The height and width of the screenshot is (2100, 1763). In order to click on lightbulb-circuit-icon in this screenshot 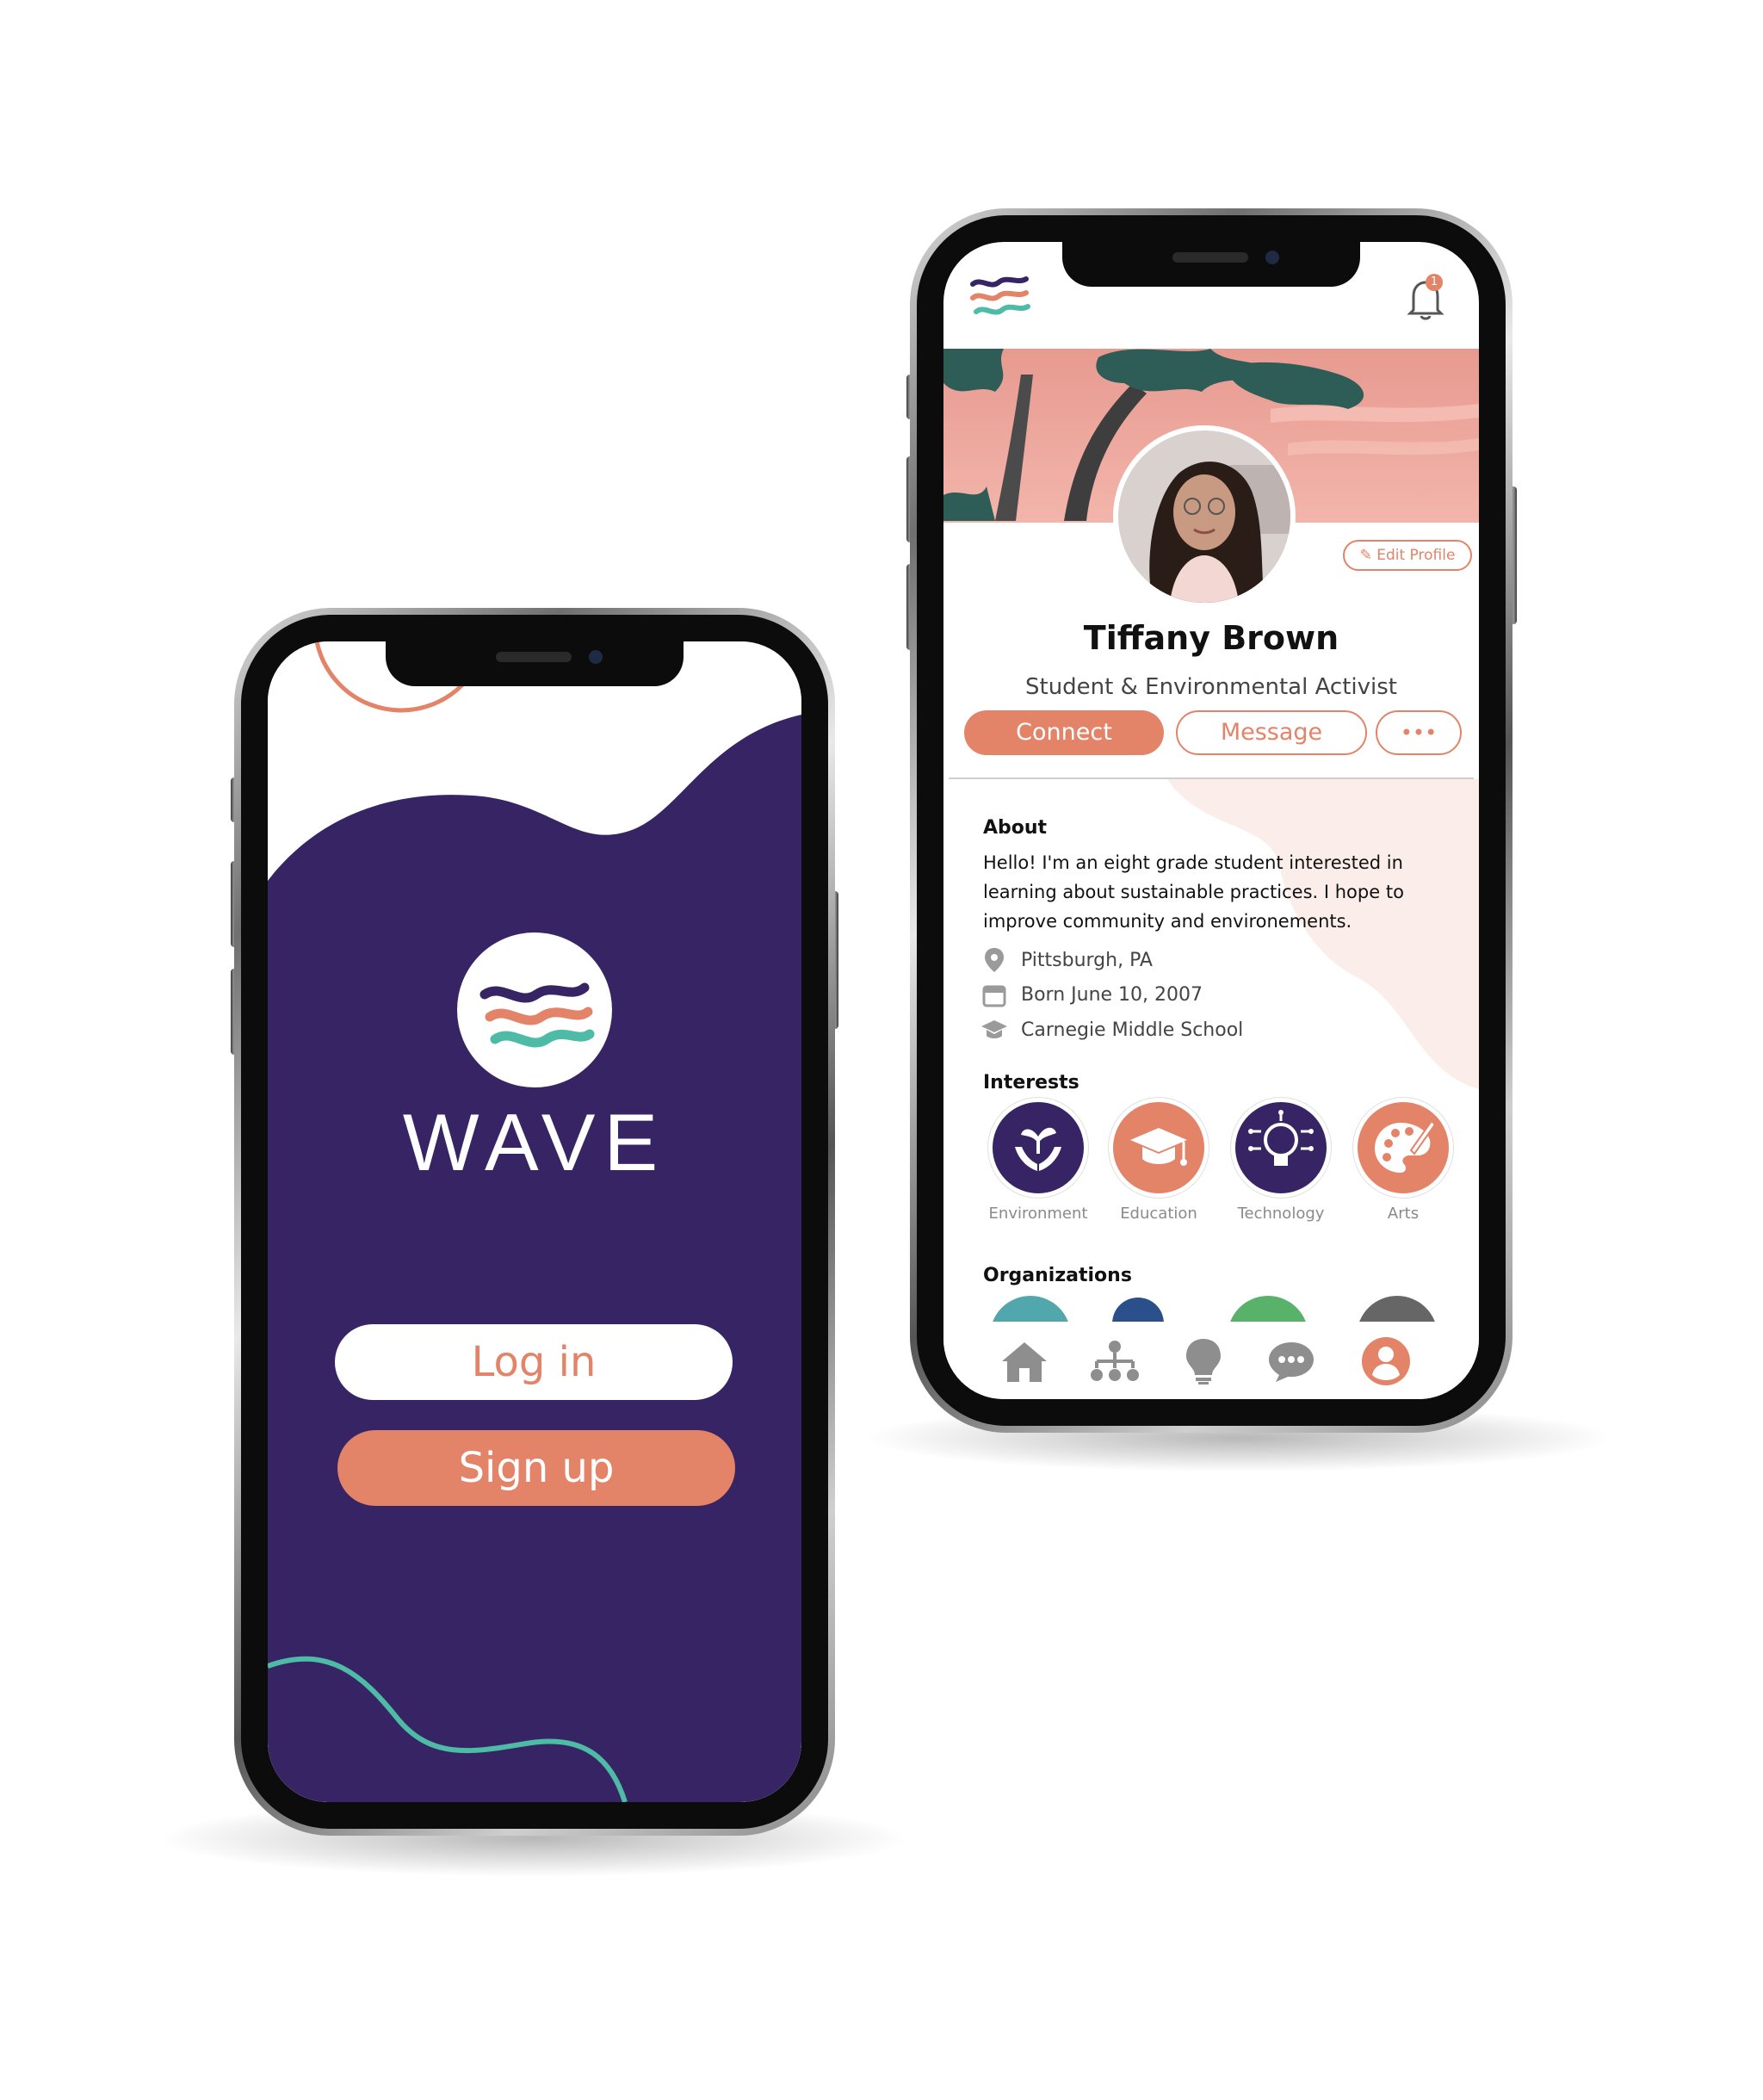, I will do `click(1281, 1138)`.